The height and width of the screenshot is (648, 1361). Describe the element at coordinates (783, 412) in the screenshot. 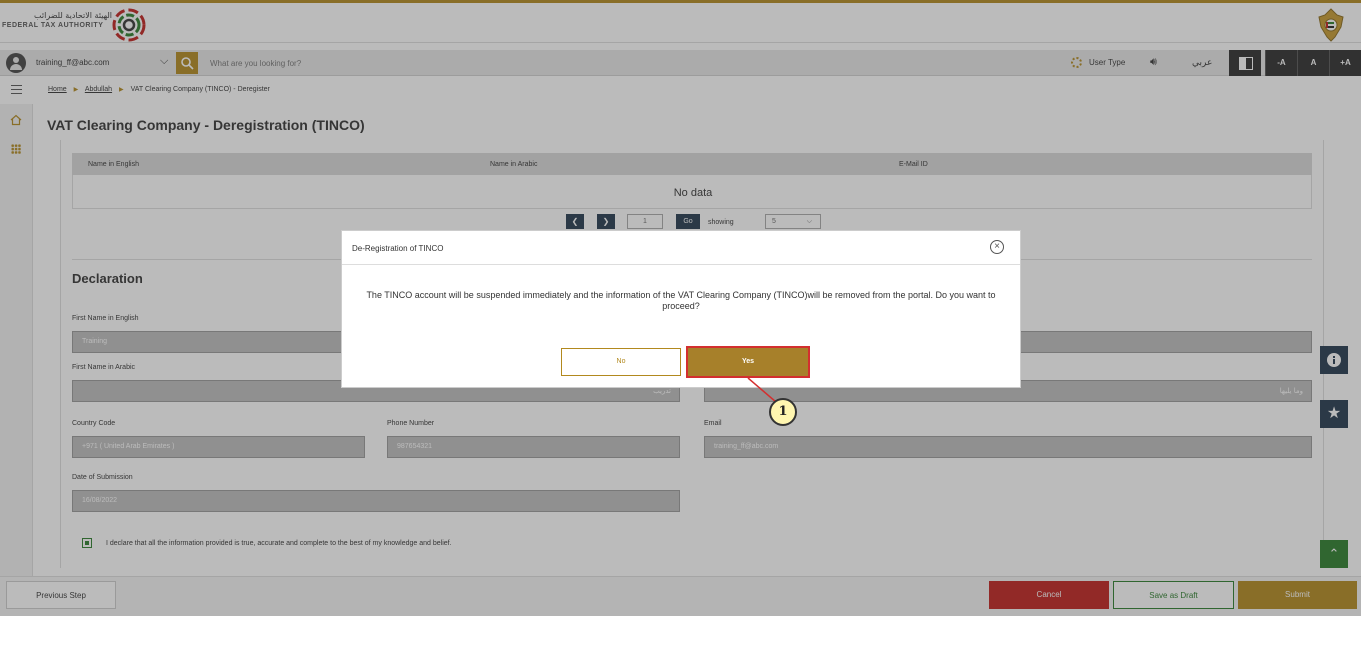

I see `step-callout-badge: 1` at that location.